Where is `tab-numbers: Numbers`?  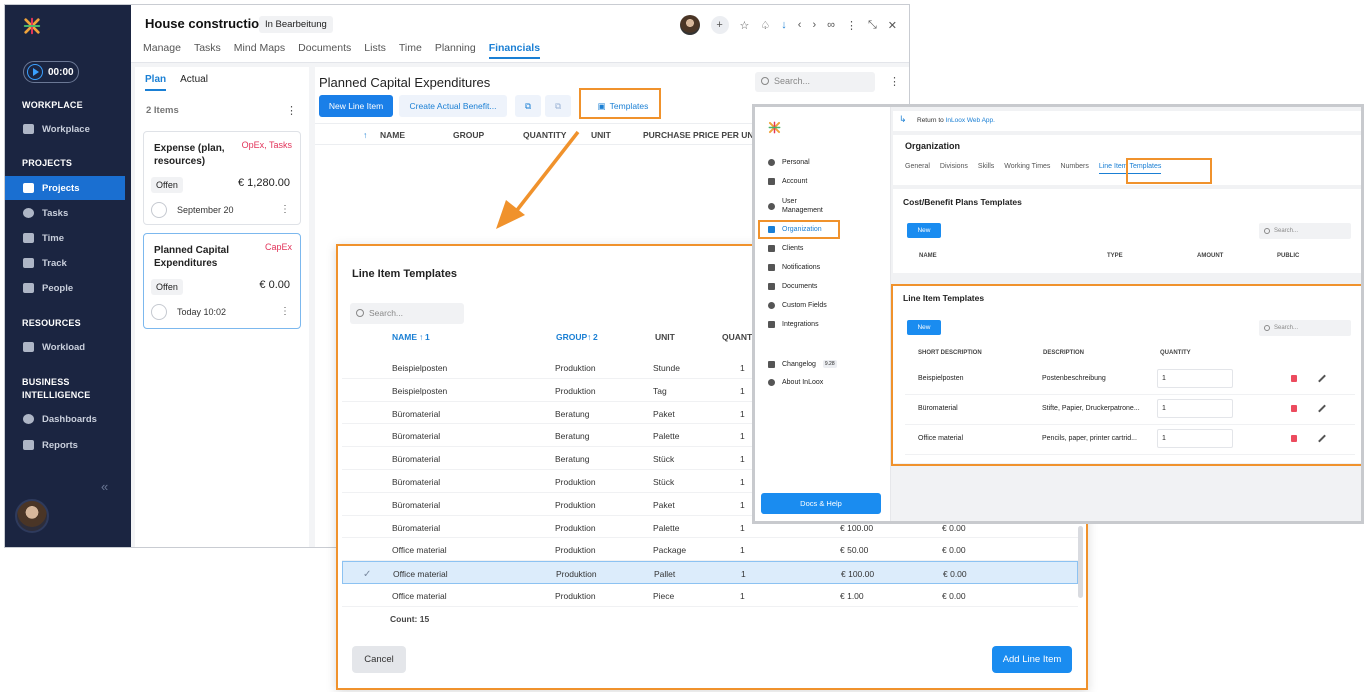 tab-numbers: Numbers is located at coordinates (1074, 168).